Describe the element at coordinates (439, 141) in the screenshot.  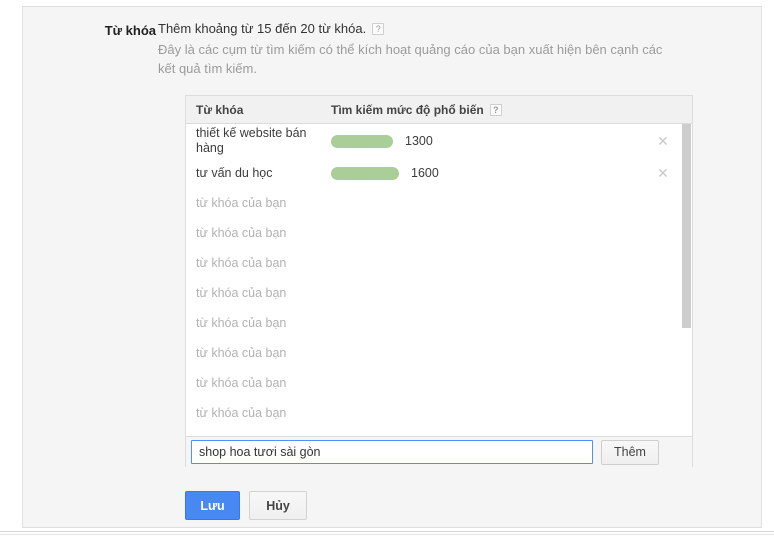
I see `table-row: thiết kế website bán hàng 1300 ✕` at that location.